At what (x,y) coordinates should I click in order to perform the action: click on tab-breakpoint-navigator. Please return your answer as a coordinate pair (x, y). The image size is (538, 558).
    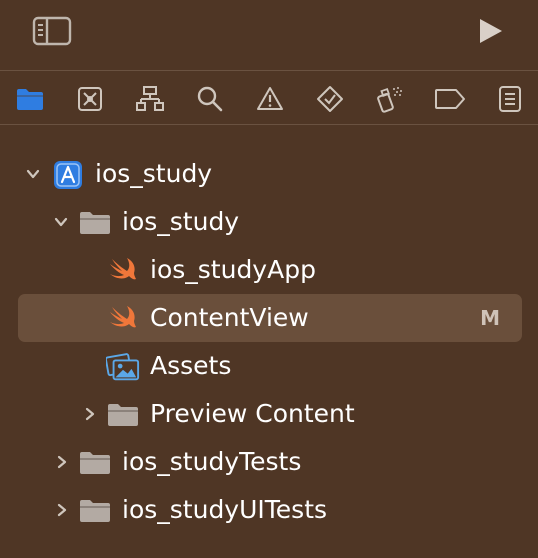
    Looking at the image, I should click on (450, 99).